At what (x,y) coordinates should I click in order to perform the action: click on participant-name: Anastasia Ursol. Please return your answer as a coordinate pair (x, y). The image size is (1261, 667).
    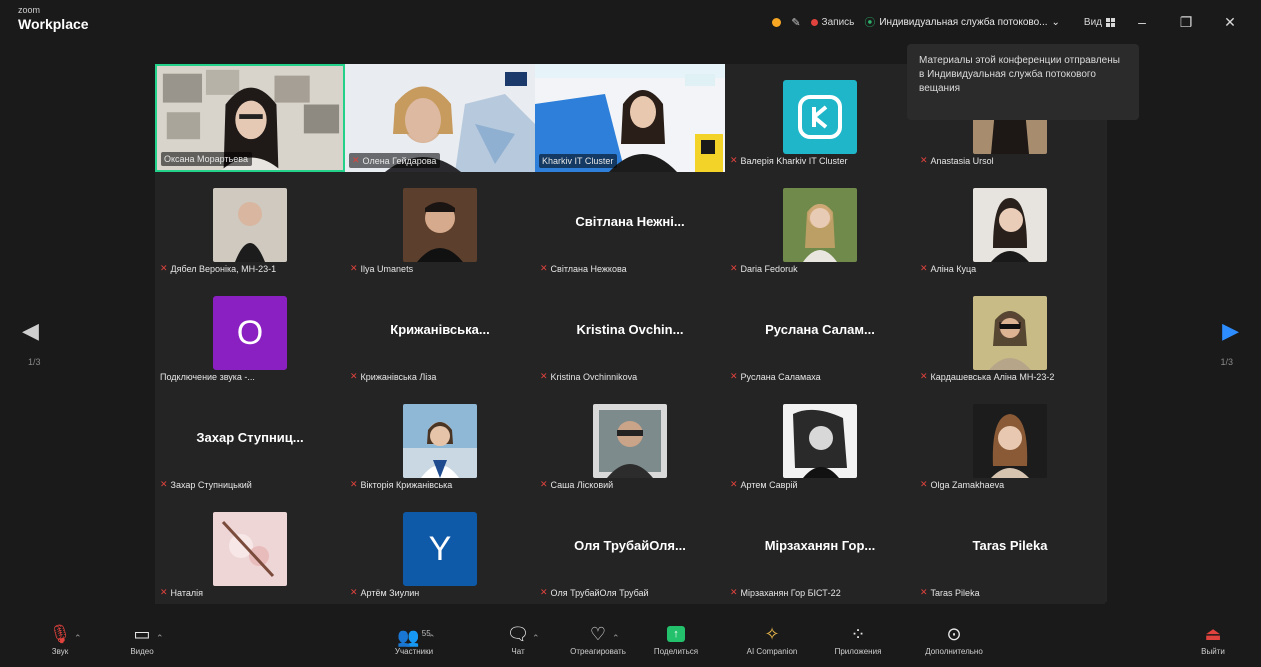
    Looking at the image, I should click on (962, 160).